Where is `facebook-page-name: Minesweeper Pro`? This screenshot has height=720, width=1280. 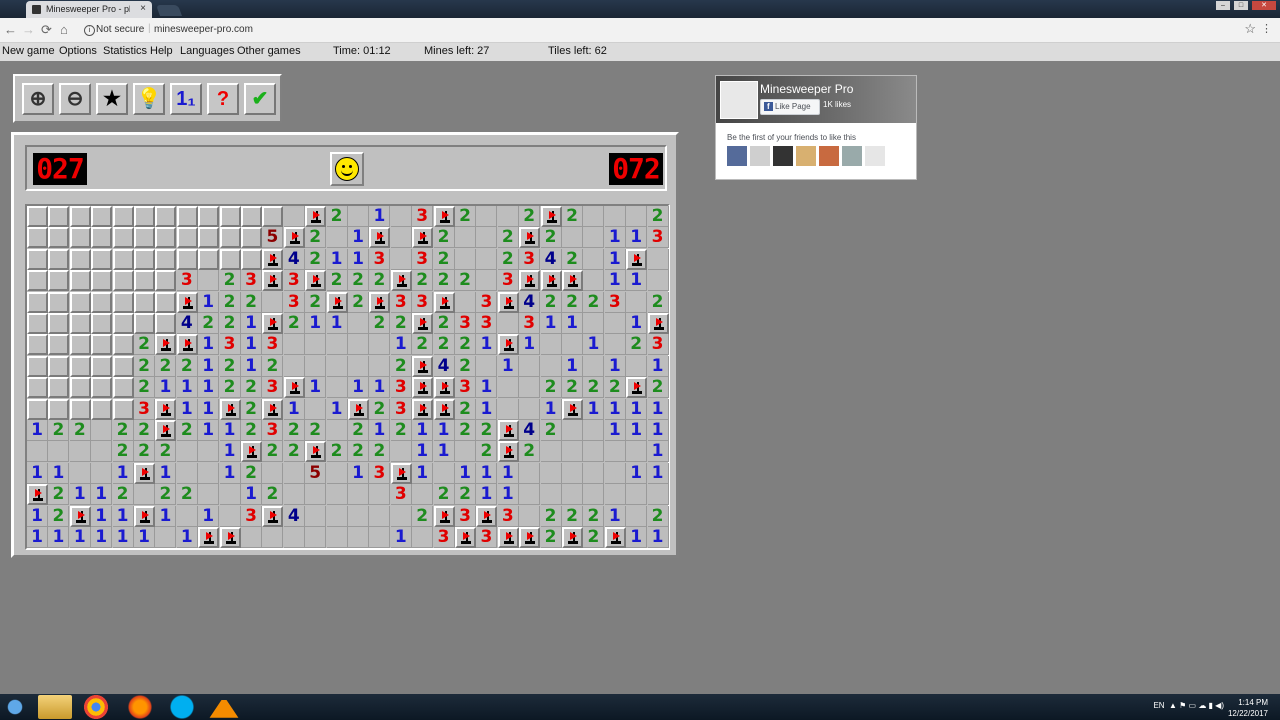
facebook-page-name: Minesweeper Pro is located at coordinates (806, 89).